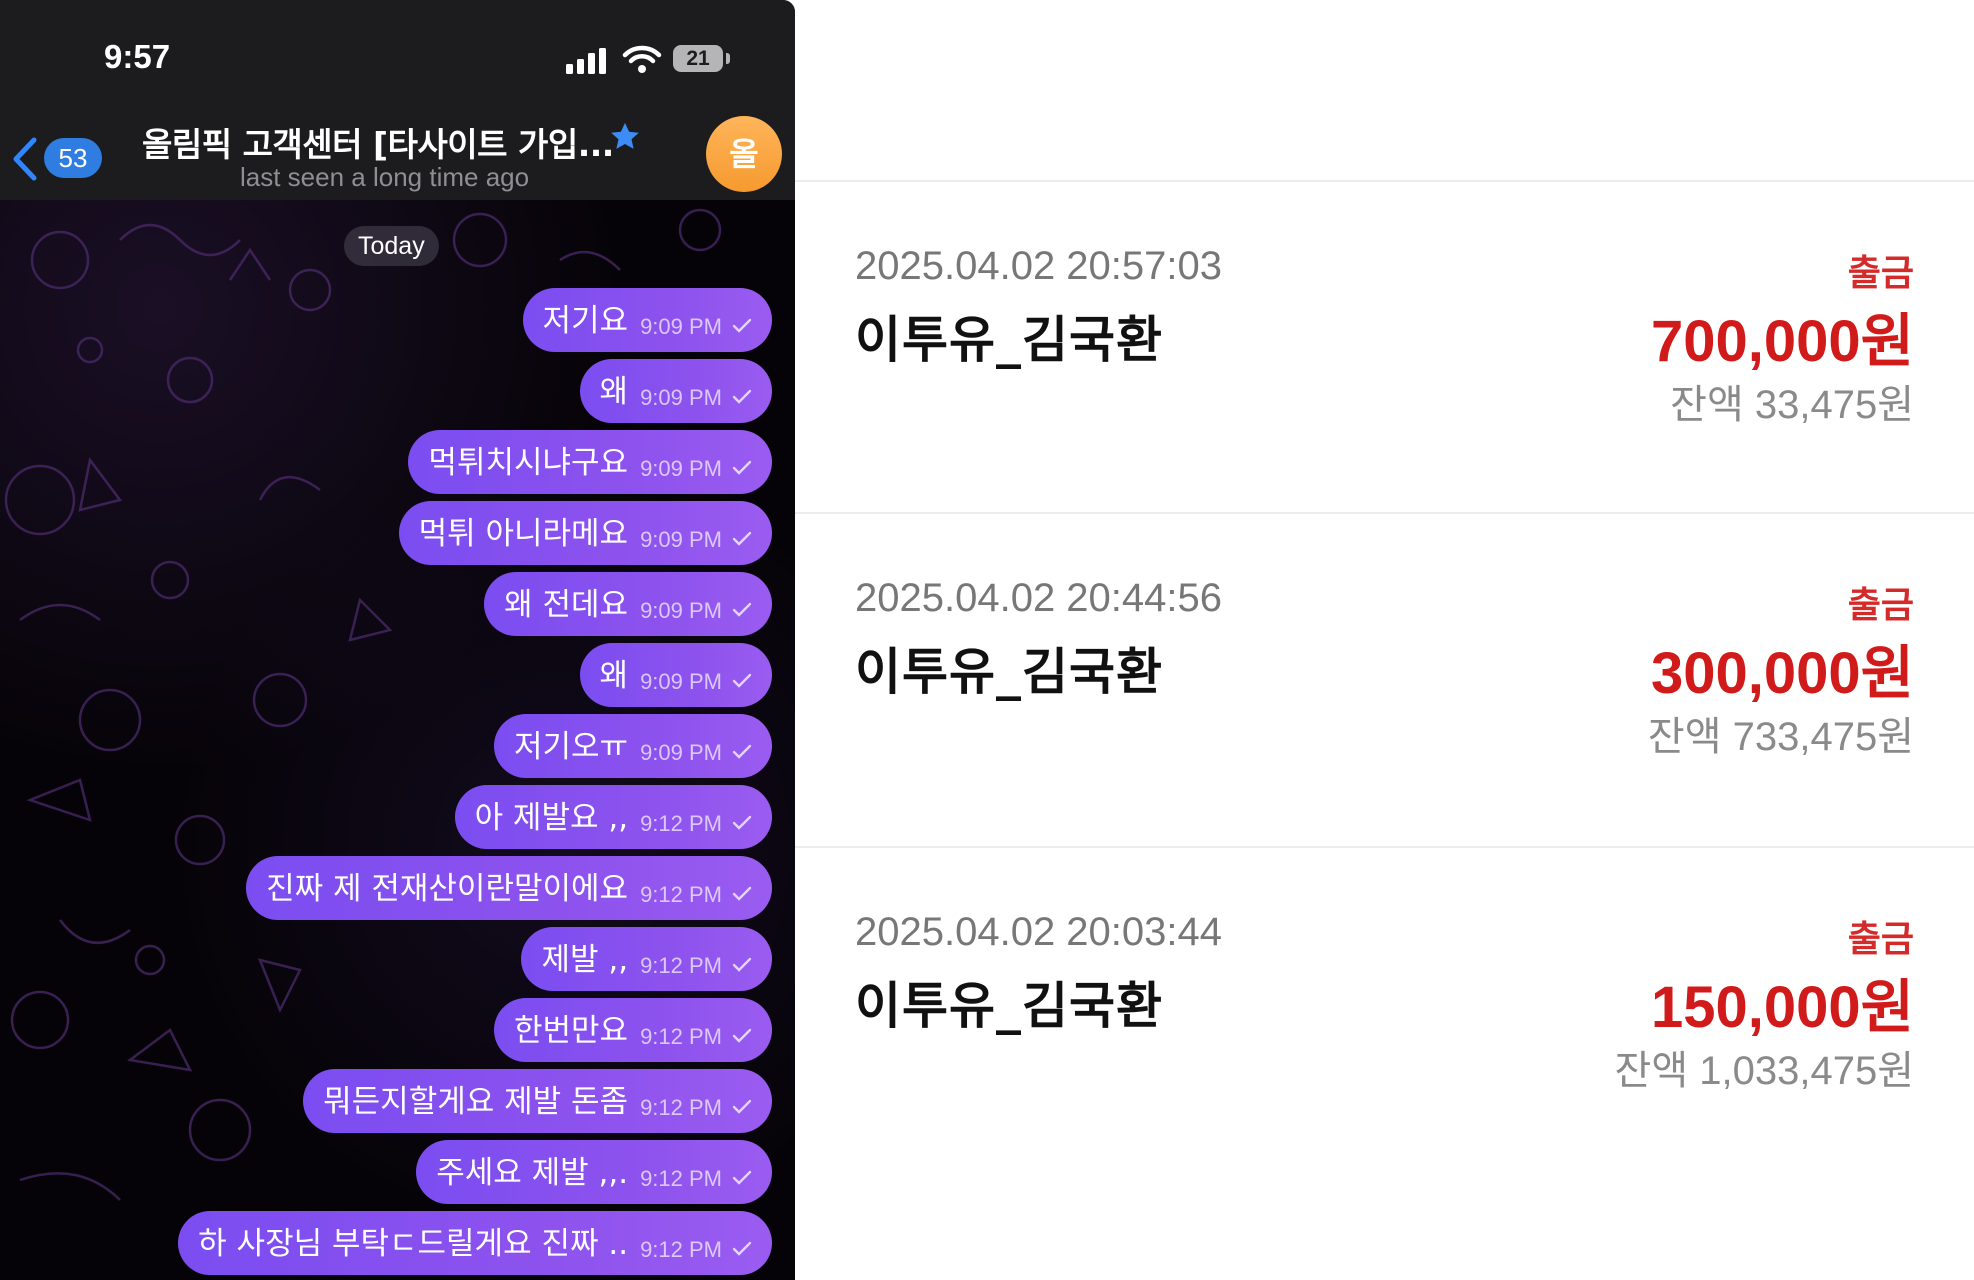 The image size is (1974, 1280). Describe the element at coordinates (632, 746) in the screenshot. I see `message-bubble: 저기오ㅠ 9:09 PM` at that location.